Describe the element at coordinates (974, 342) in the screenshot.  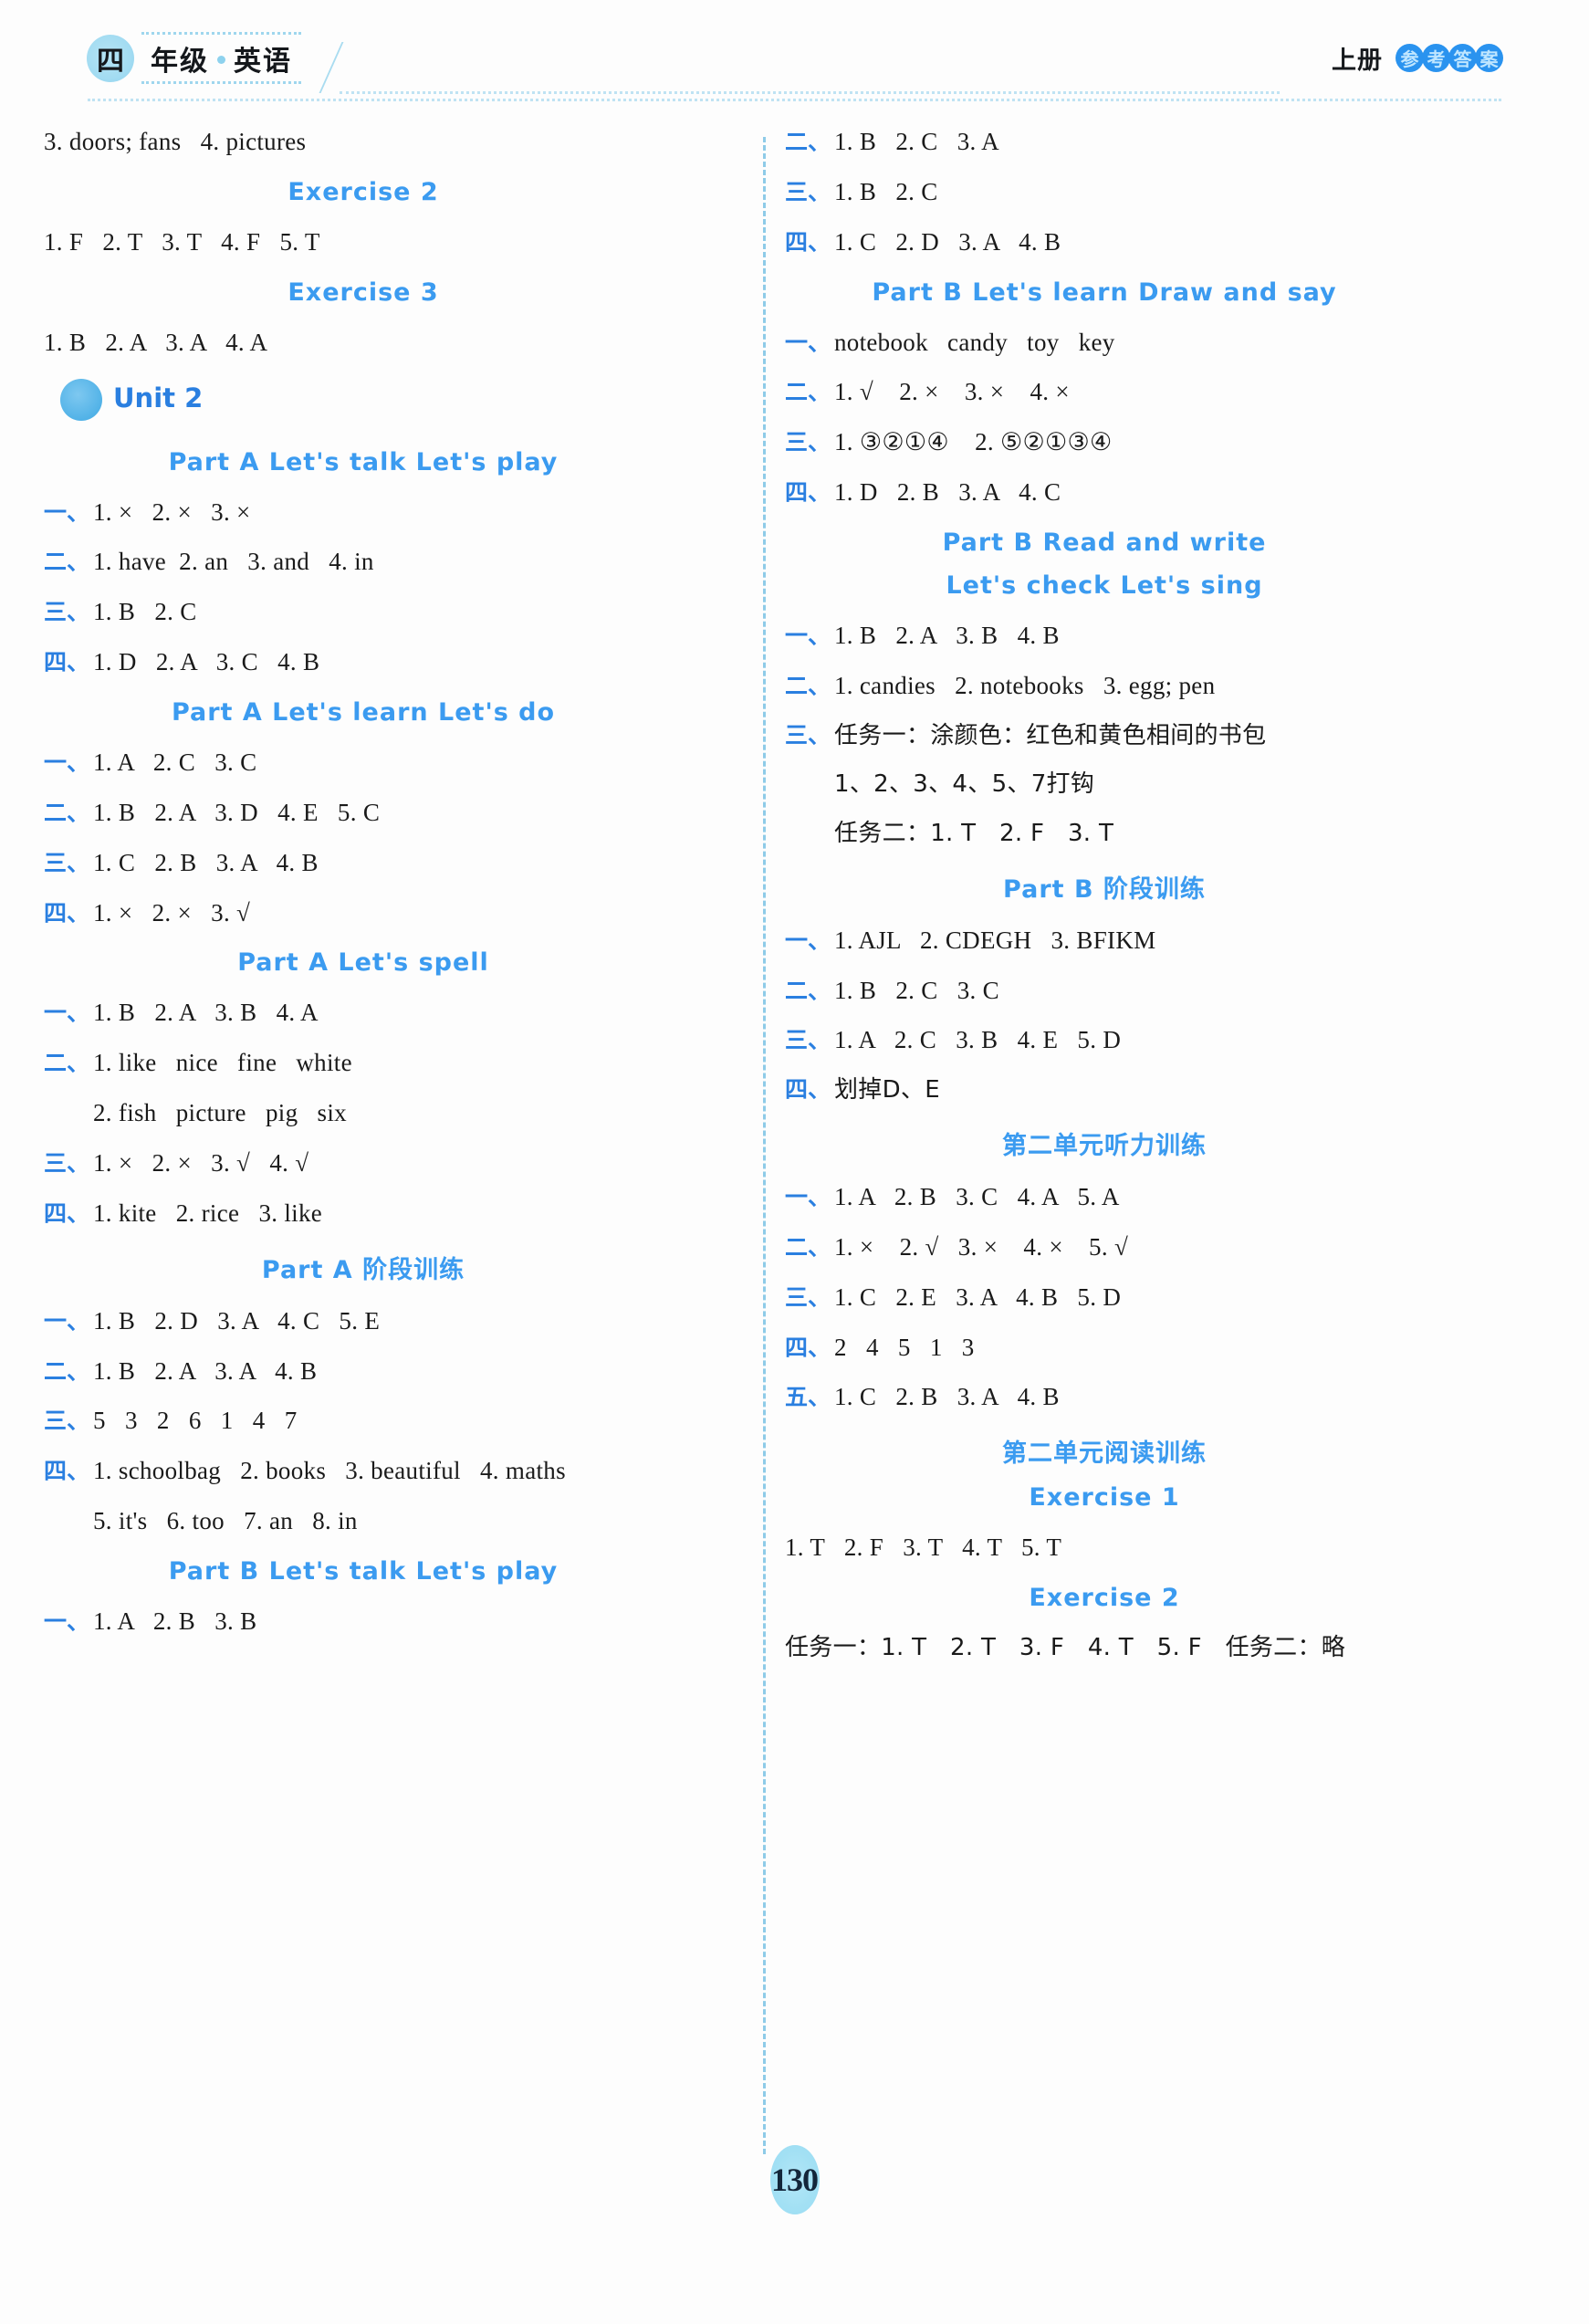
I see `answer-text: notebook candy toy key` at that location.